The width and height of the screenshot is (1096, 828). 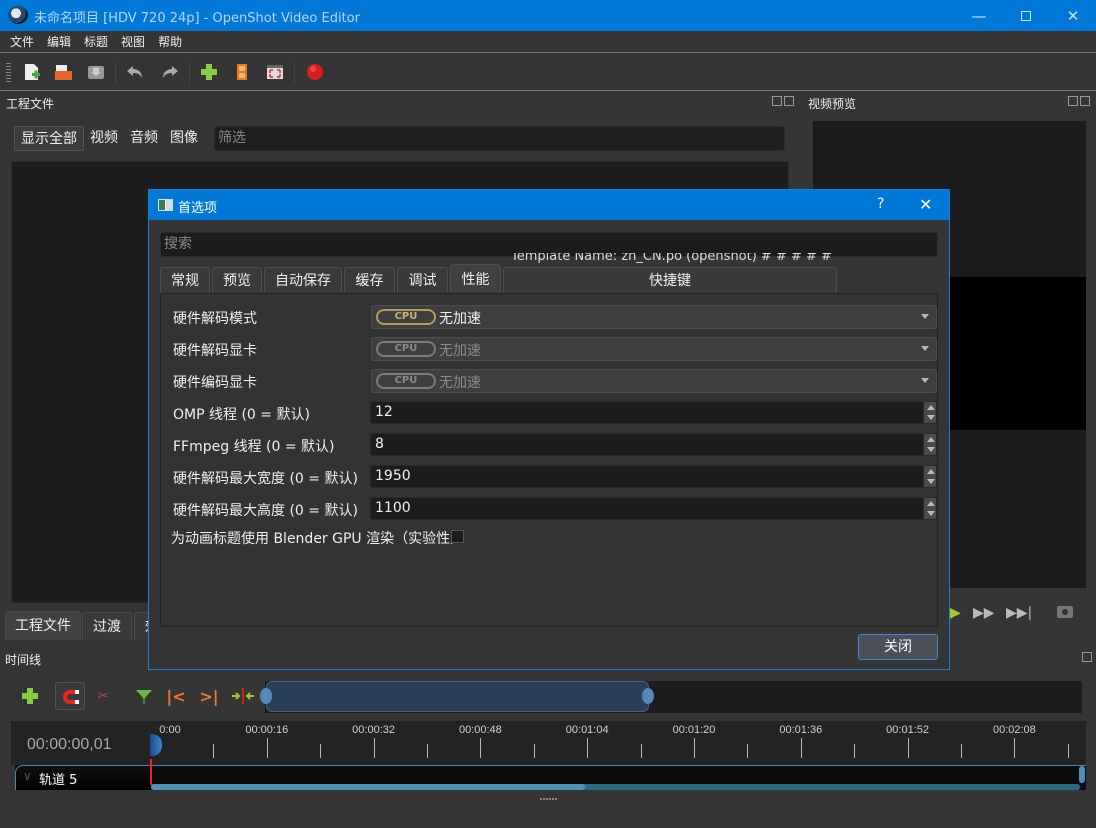 What do you see at coordinates (209, 696) in the screenshot?
I see `next-marker-button: >|` at bounding box center [209, 696].